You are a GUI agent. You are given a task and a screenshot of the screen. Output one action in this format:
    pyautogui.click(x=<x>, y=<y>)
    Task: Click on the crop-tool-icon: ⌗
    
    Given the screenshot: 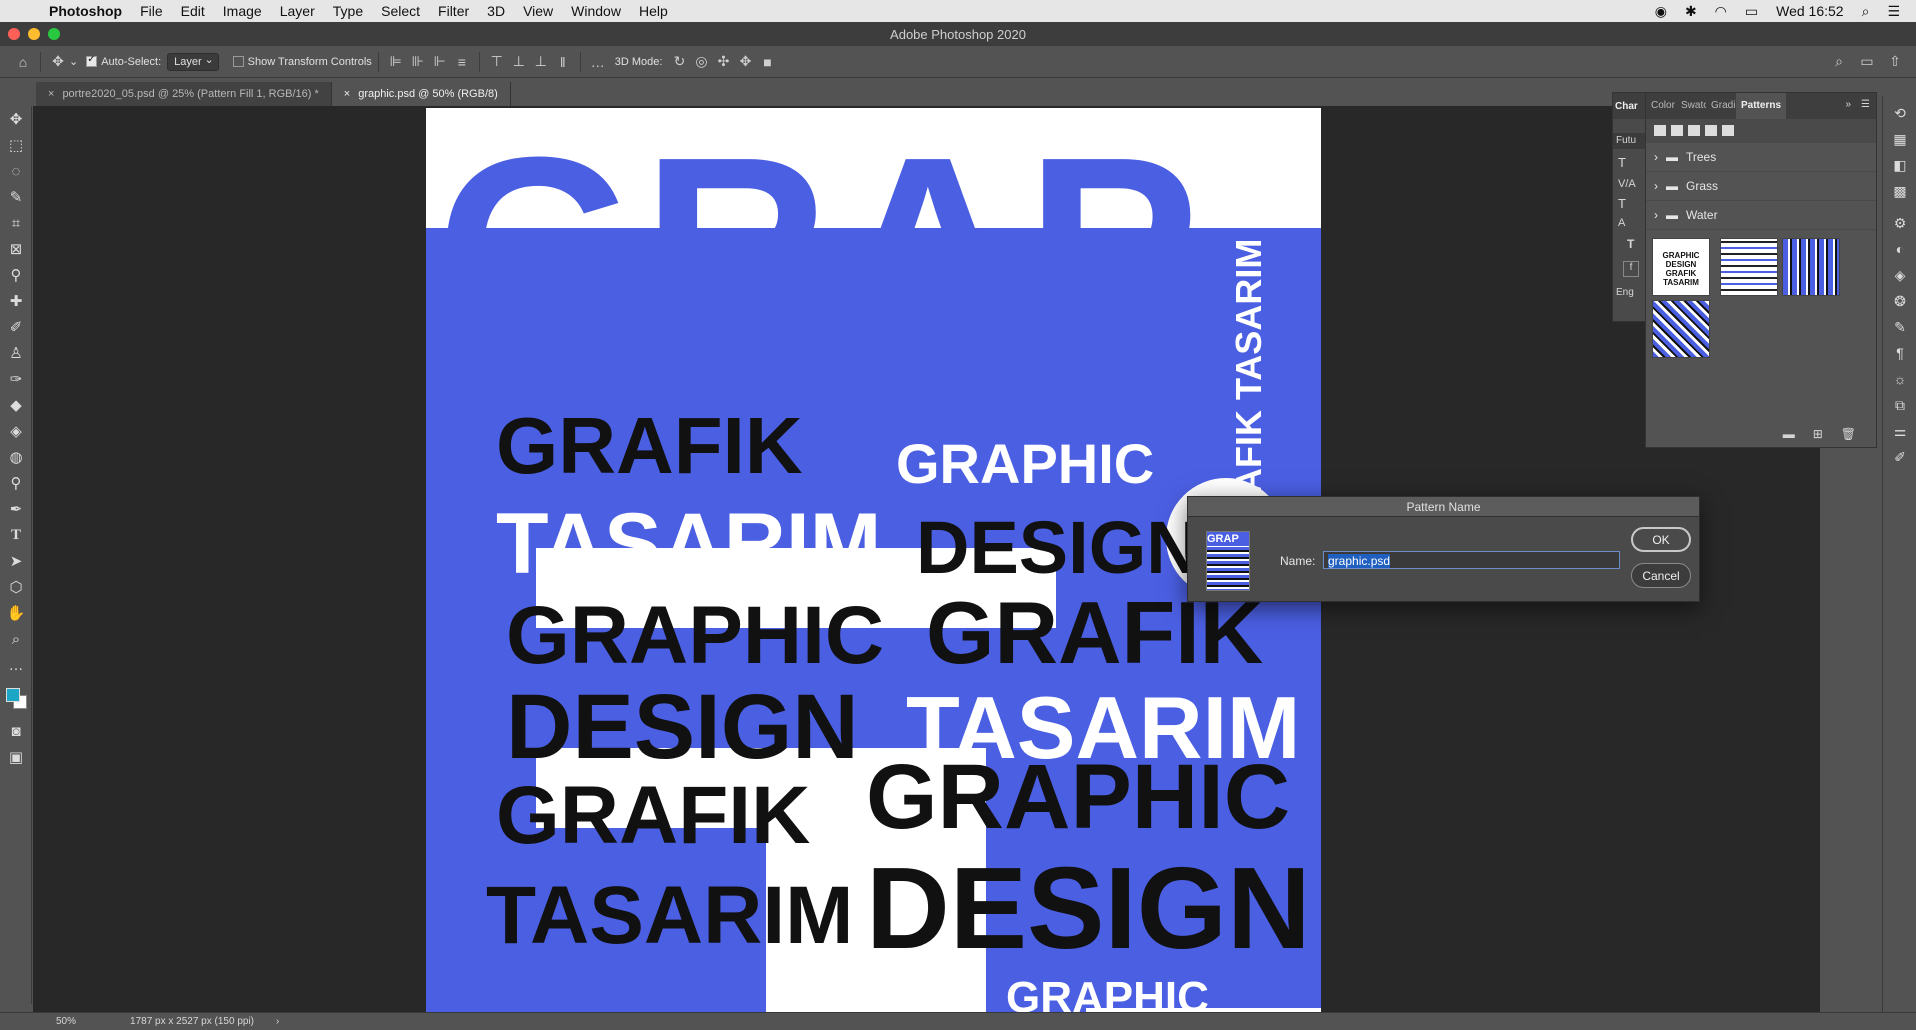 What is the action you would take?
    pyautogui.click(x=16, y=223)
    